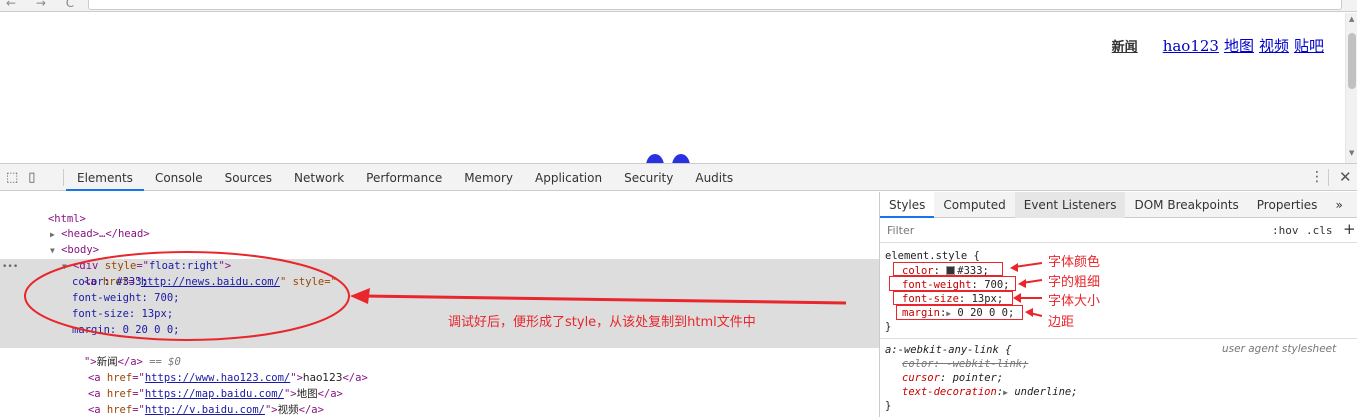 The height and width of the screenshot is (417, 1357). What do you see at coordinates (952, 283) in the screenshot?
I see `highlight-box-weight` at bounding box center [952, 283].